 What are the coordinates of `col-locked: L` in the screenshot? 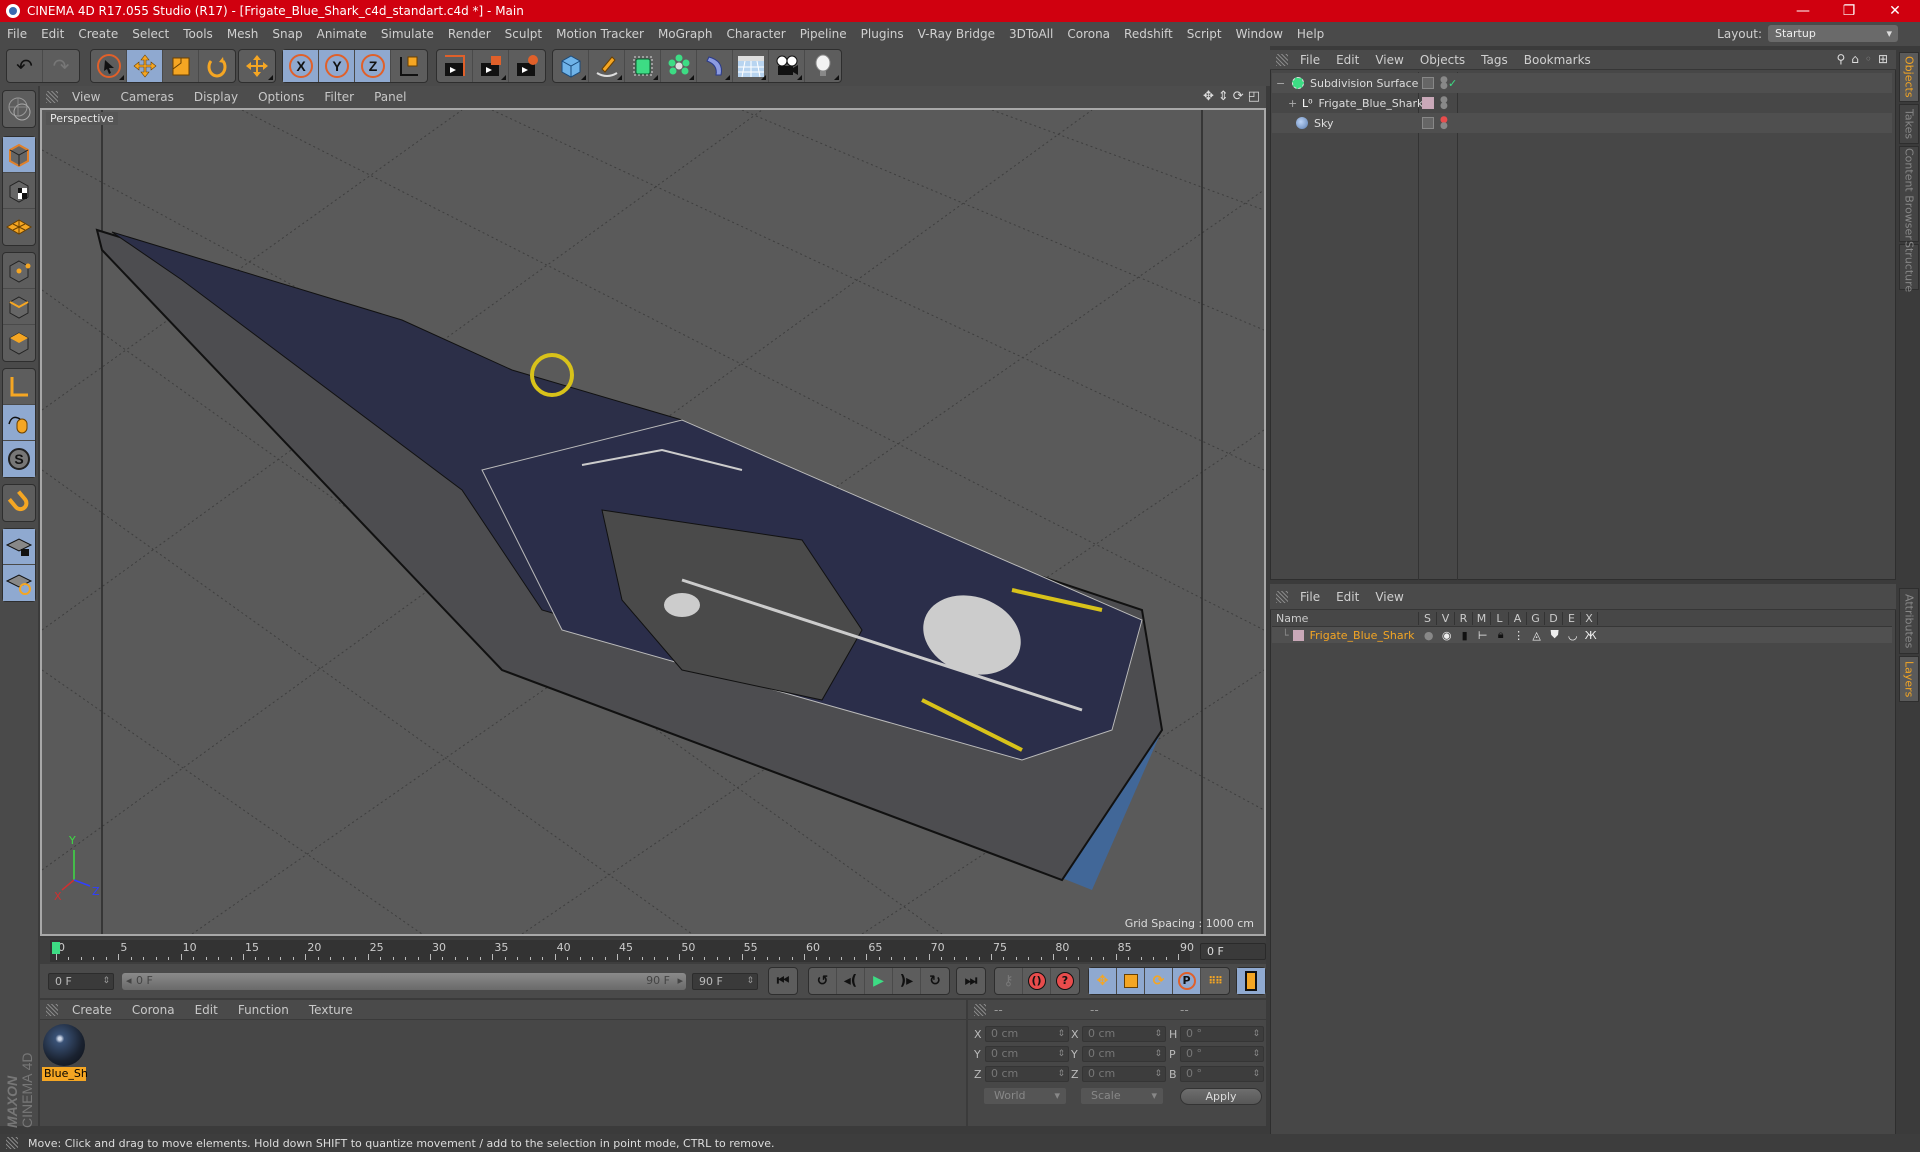 It's located at (1499, 618).